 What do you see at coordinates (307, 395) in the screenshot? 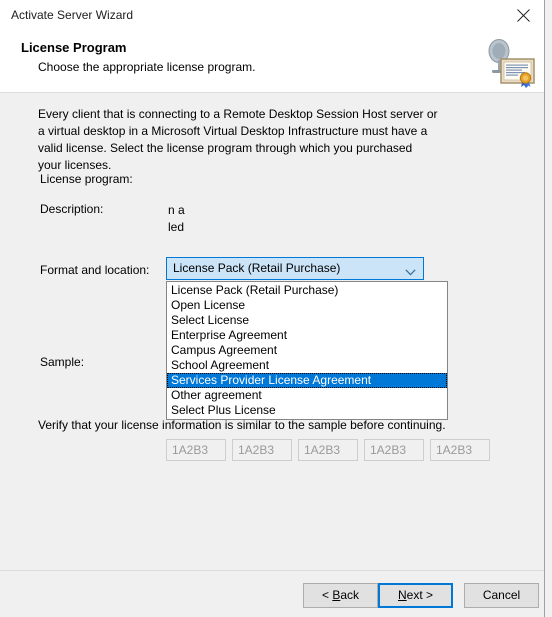
I see `license-program-option: Other agreement` at bounding box center [307, 395].